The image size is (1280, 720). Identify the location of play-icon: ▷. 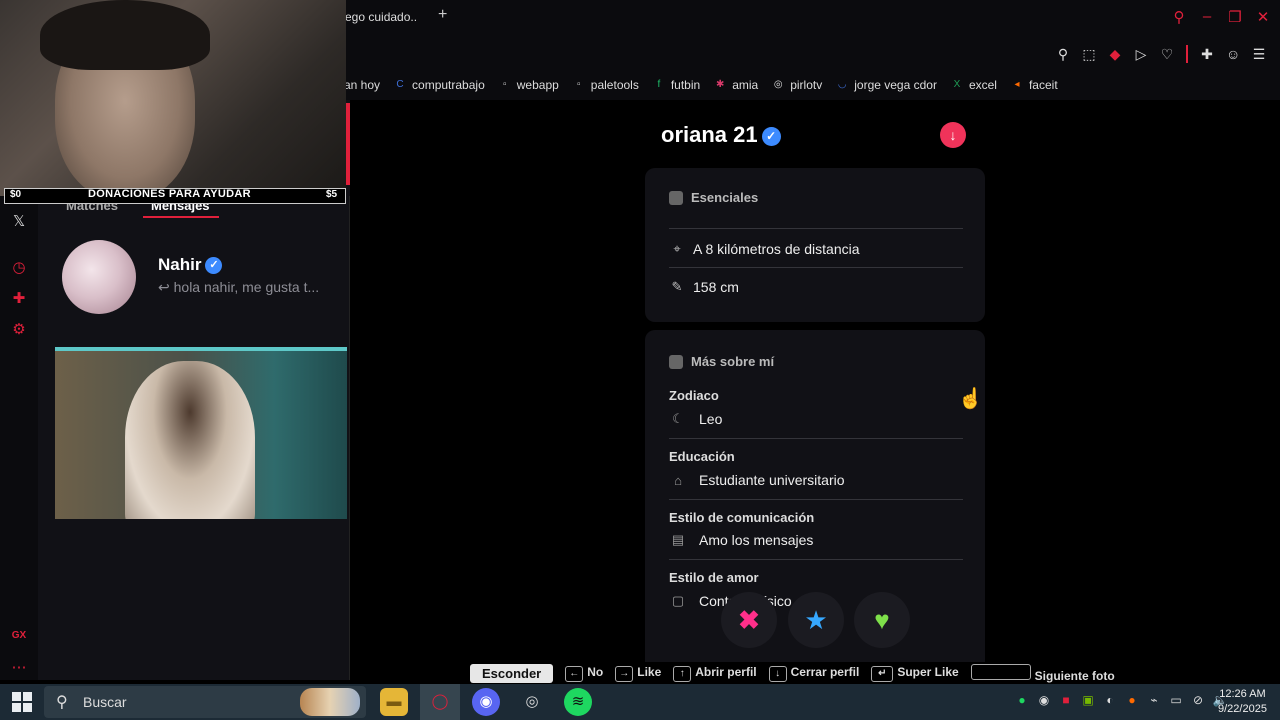
(1141, 54).